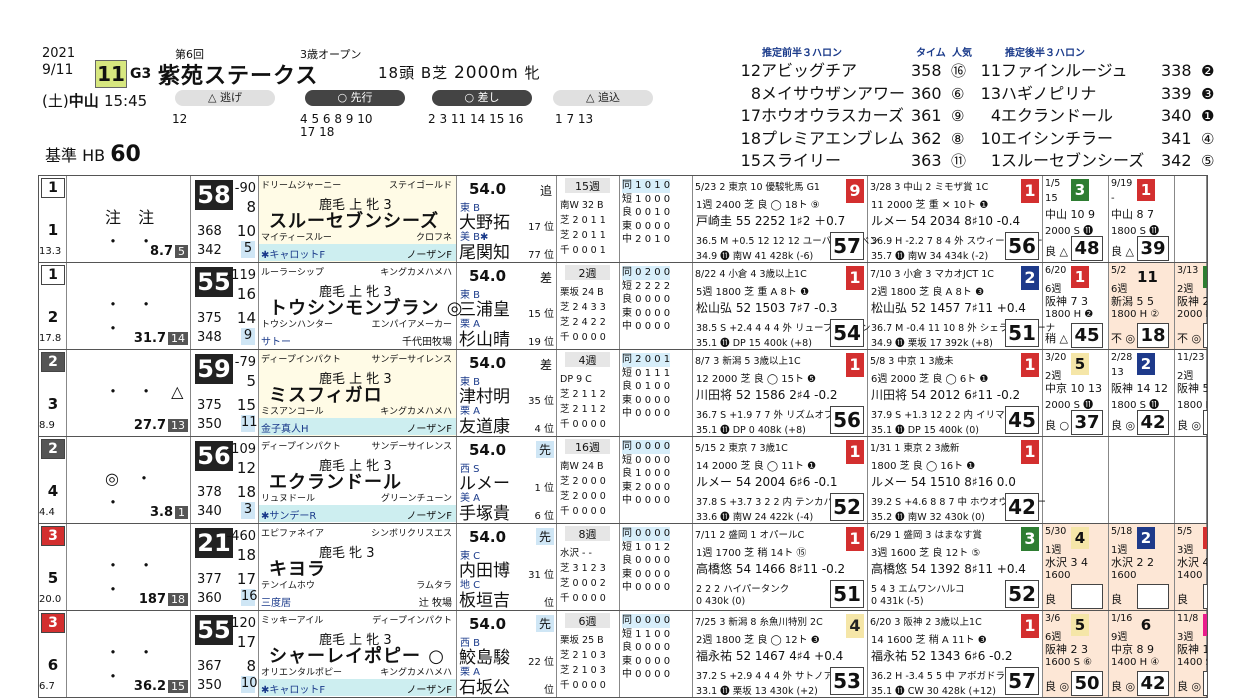 The height and width of the screenshot is (698, 1257). What do you see at coordinates (532, 73) in the screenshot?
I see `race-sex: 牝` at bounding box center [532, 73].